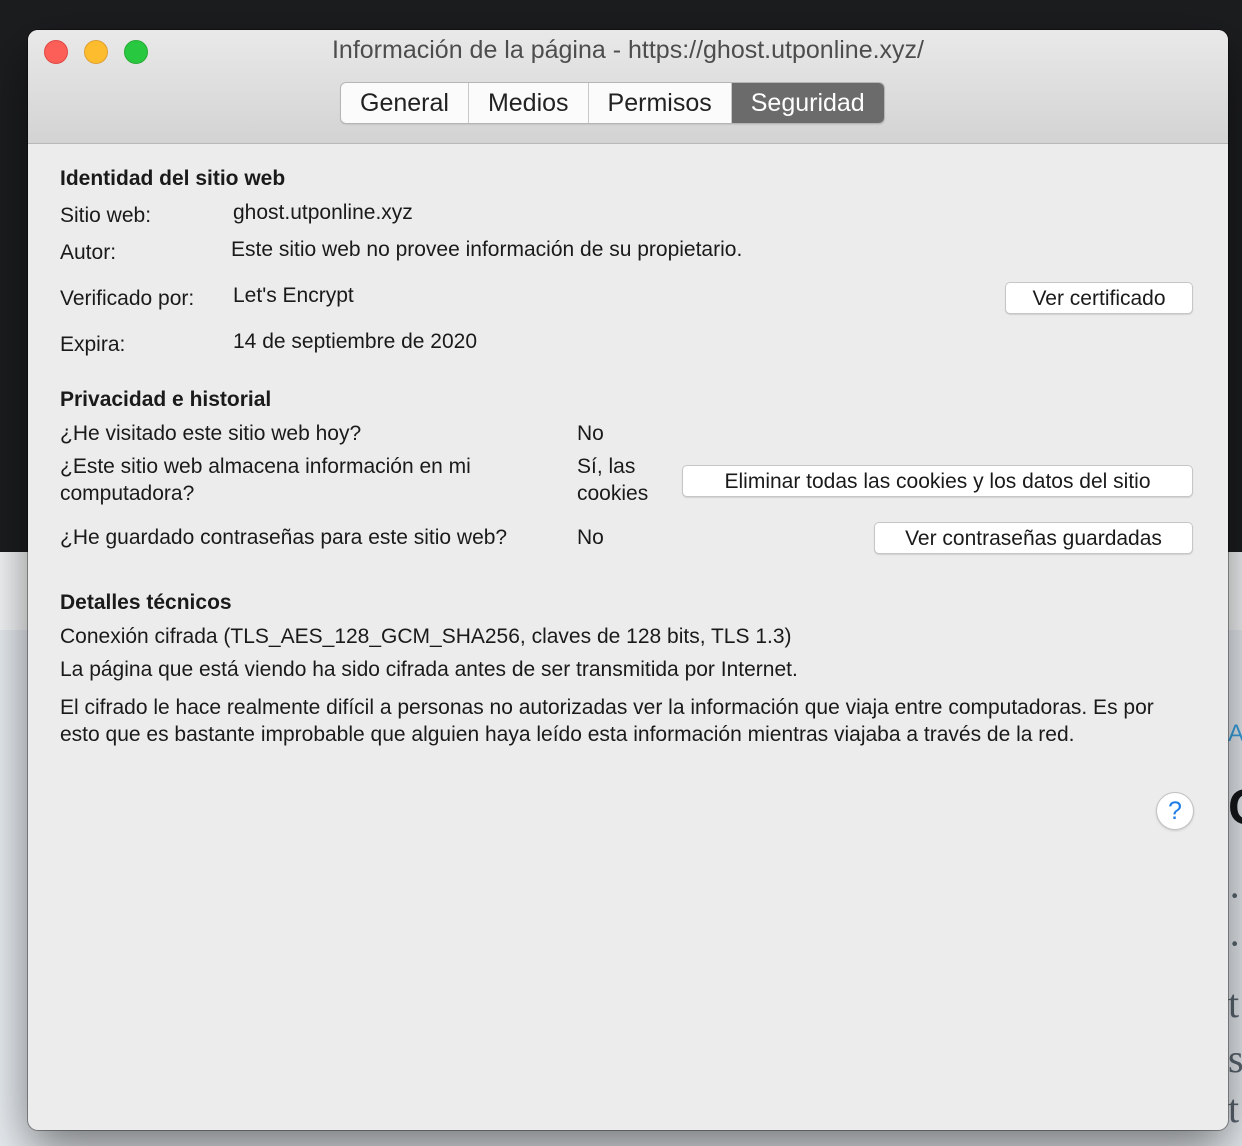 This screenshot has width=1242, height=1146. Describe the element at coordinates (146, 602) in the screenshot. I see `technical-heading: Detalles técnicos` at that location.